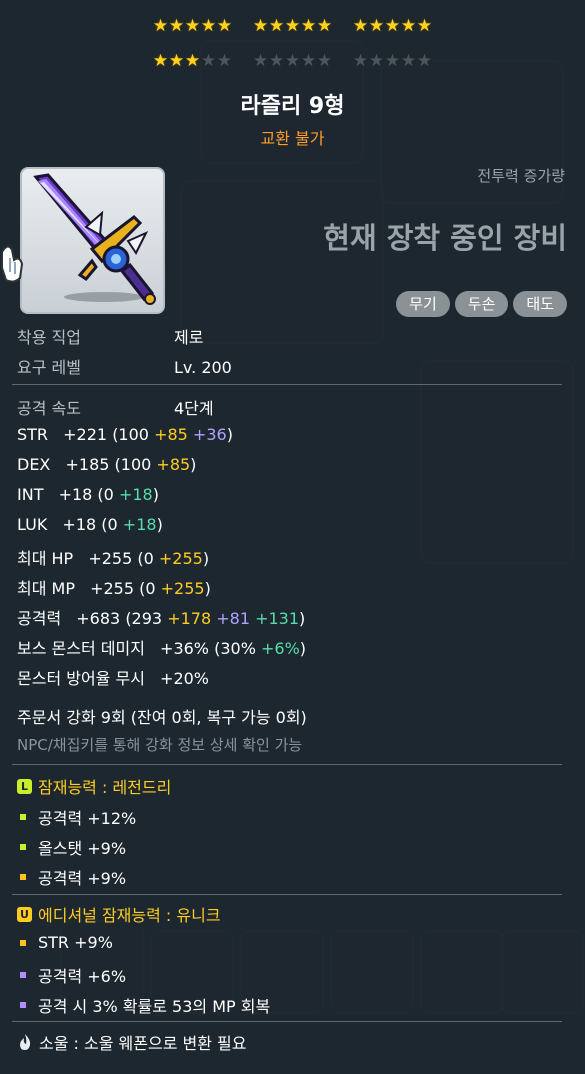 Image resolution: width=585 pixels, height=1074 pixels. What do you see at coordinates (45, 558) in the screenshot?
I see `stat-label: 최대 HP` at bounding box center [45, 558].